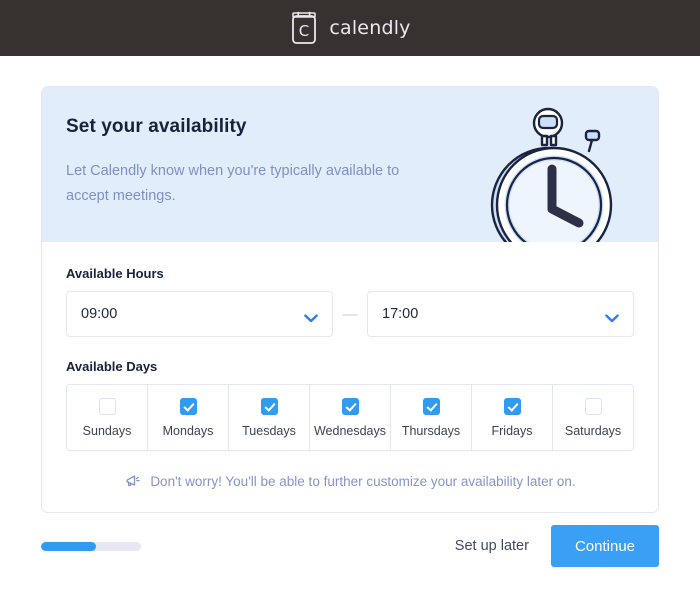  What do you see at coordinates (188, 431) in the screenshot?
I see `day-label: Mondays` at bounding box center [188, 431].